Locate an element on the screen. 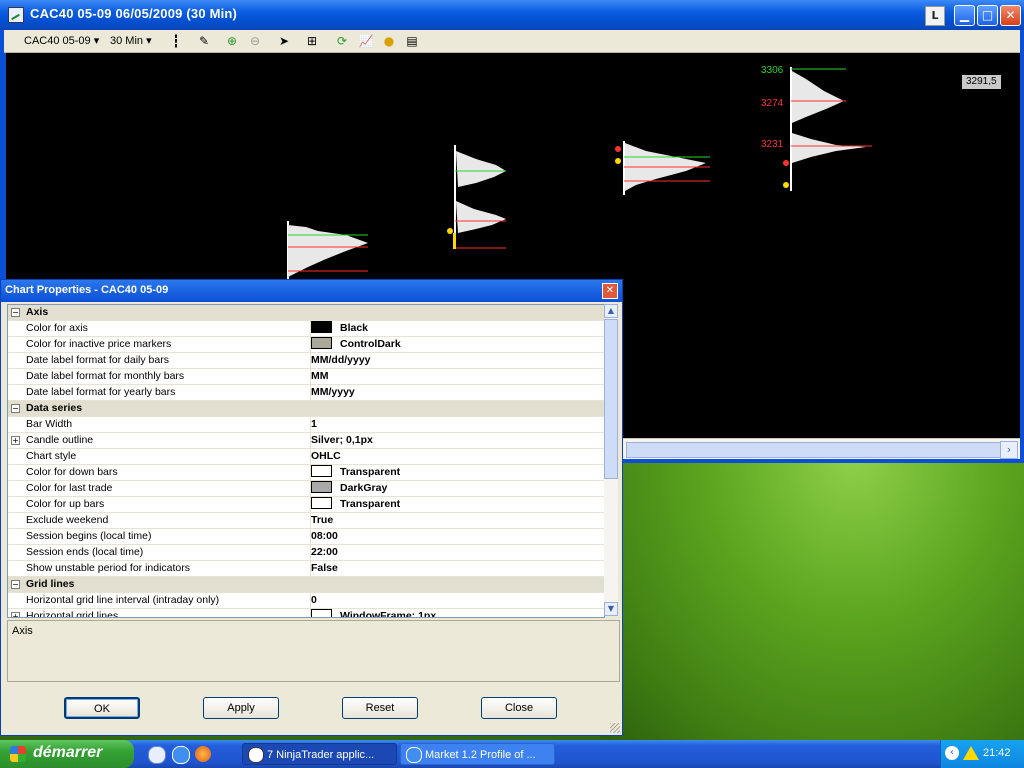 The height and width of the screenshot is (768, 1024). property-value: MM/dd/yyyy is located at coordinates (456, 360).